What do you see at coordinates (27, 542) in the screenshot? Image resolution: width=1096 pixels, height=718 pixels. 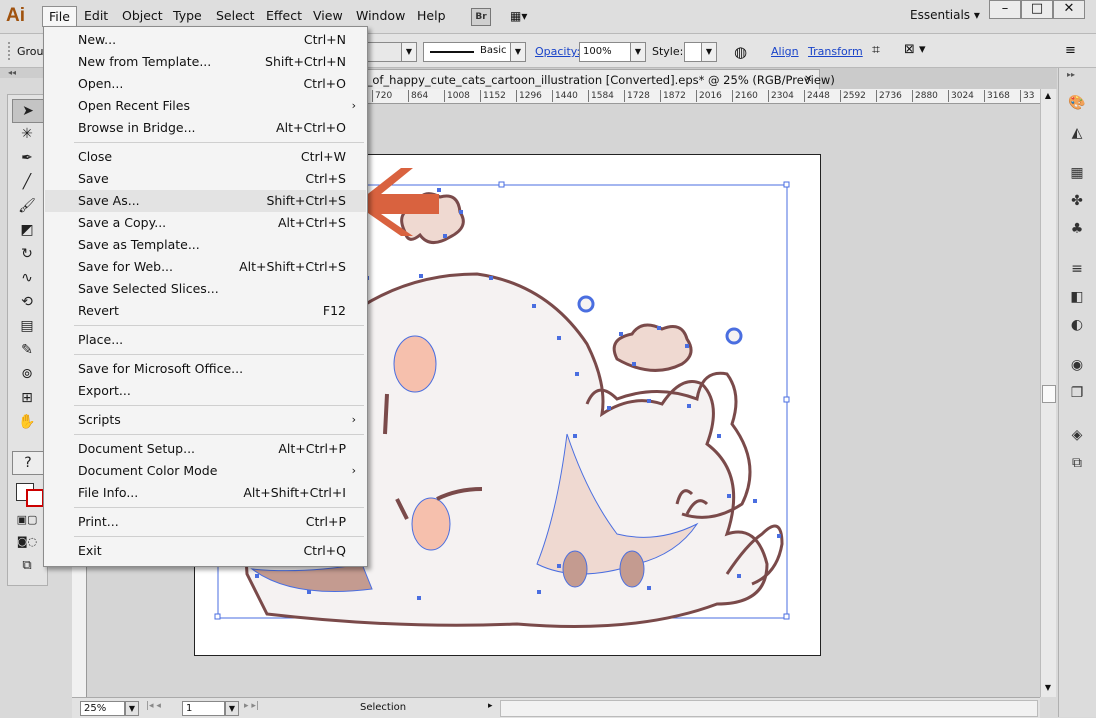 I see `draw-mode-icon: ◙◌` at bounding box center [27, 542].